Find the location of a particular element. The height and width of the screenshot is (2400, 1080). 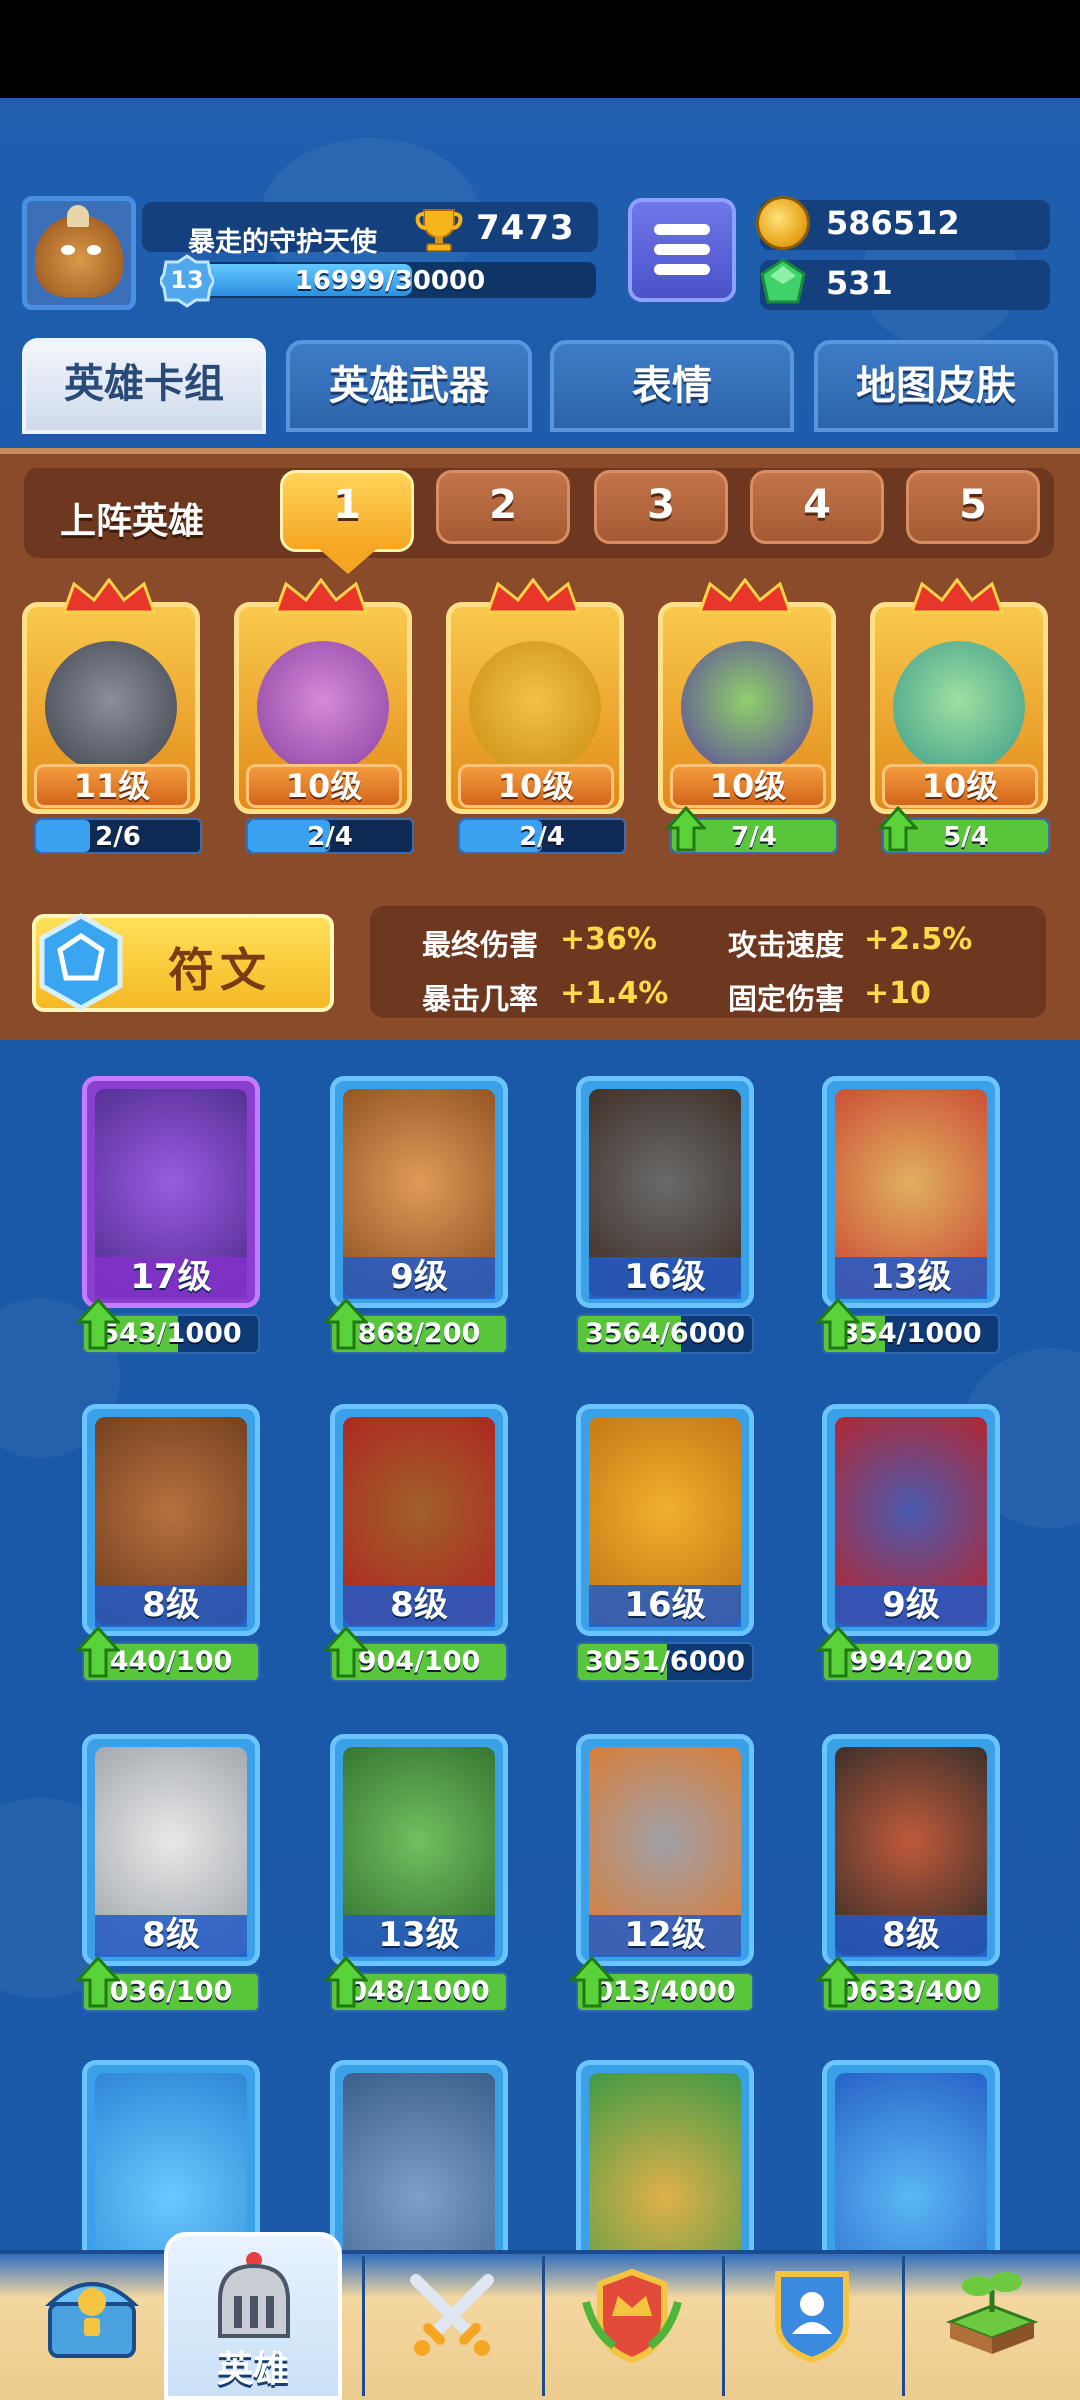

nav-heroes-label: 英雄 is located at coordinates (252, 2369).